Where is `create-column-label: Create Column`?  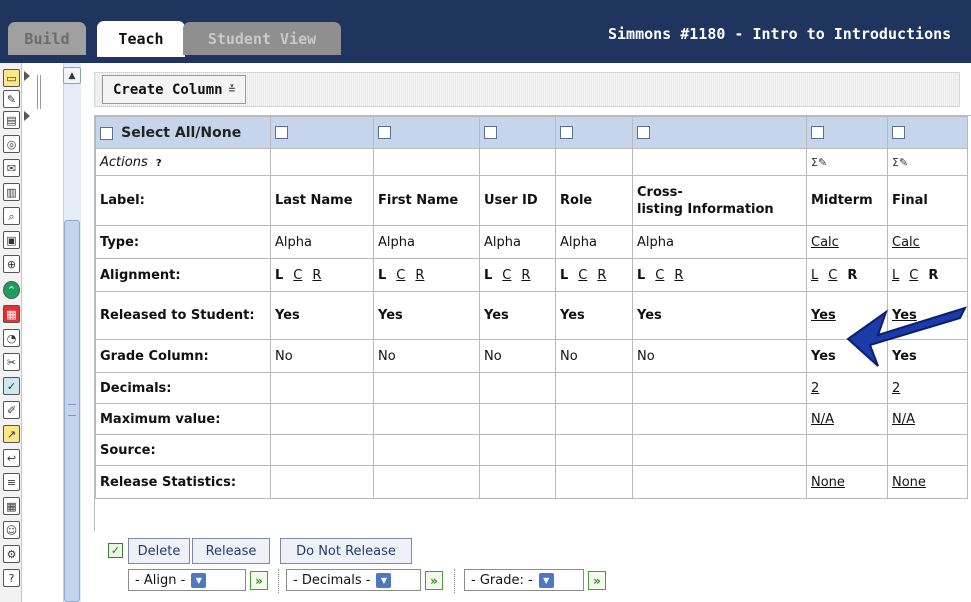 create-column-label: Create Column is located at coordinates (168, 89).